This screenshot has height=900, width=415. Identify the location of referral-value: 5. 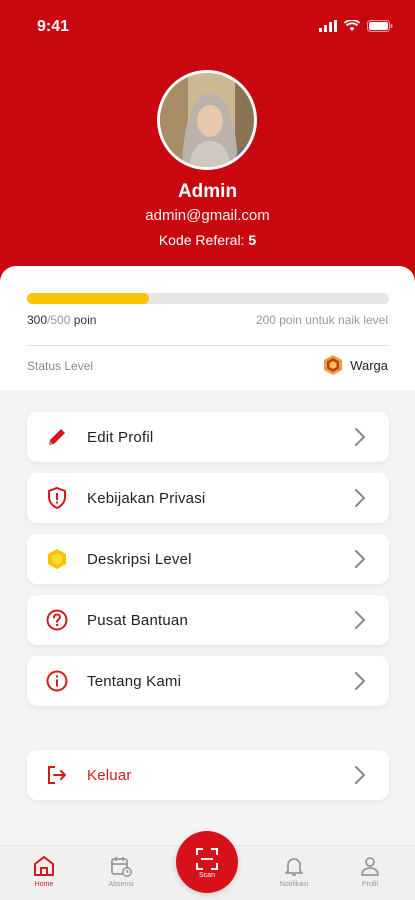
(252, 240).